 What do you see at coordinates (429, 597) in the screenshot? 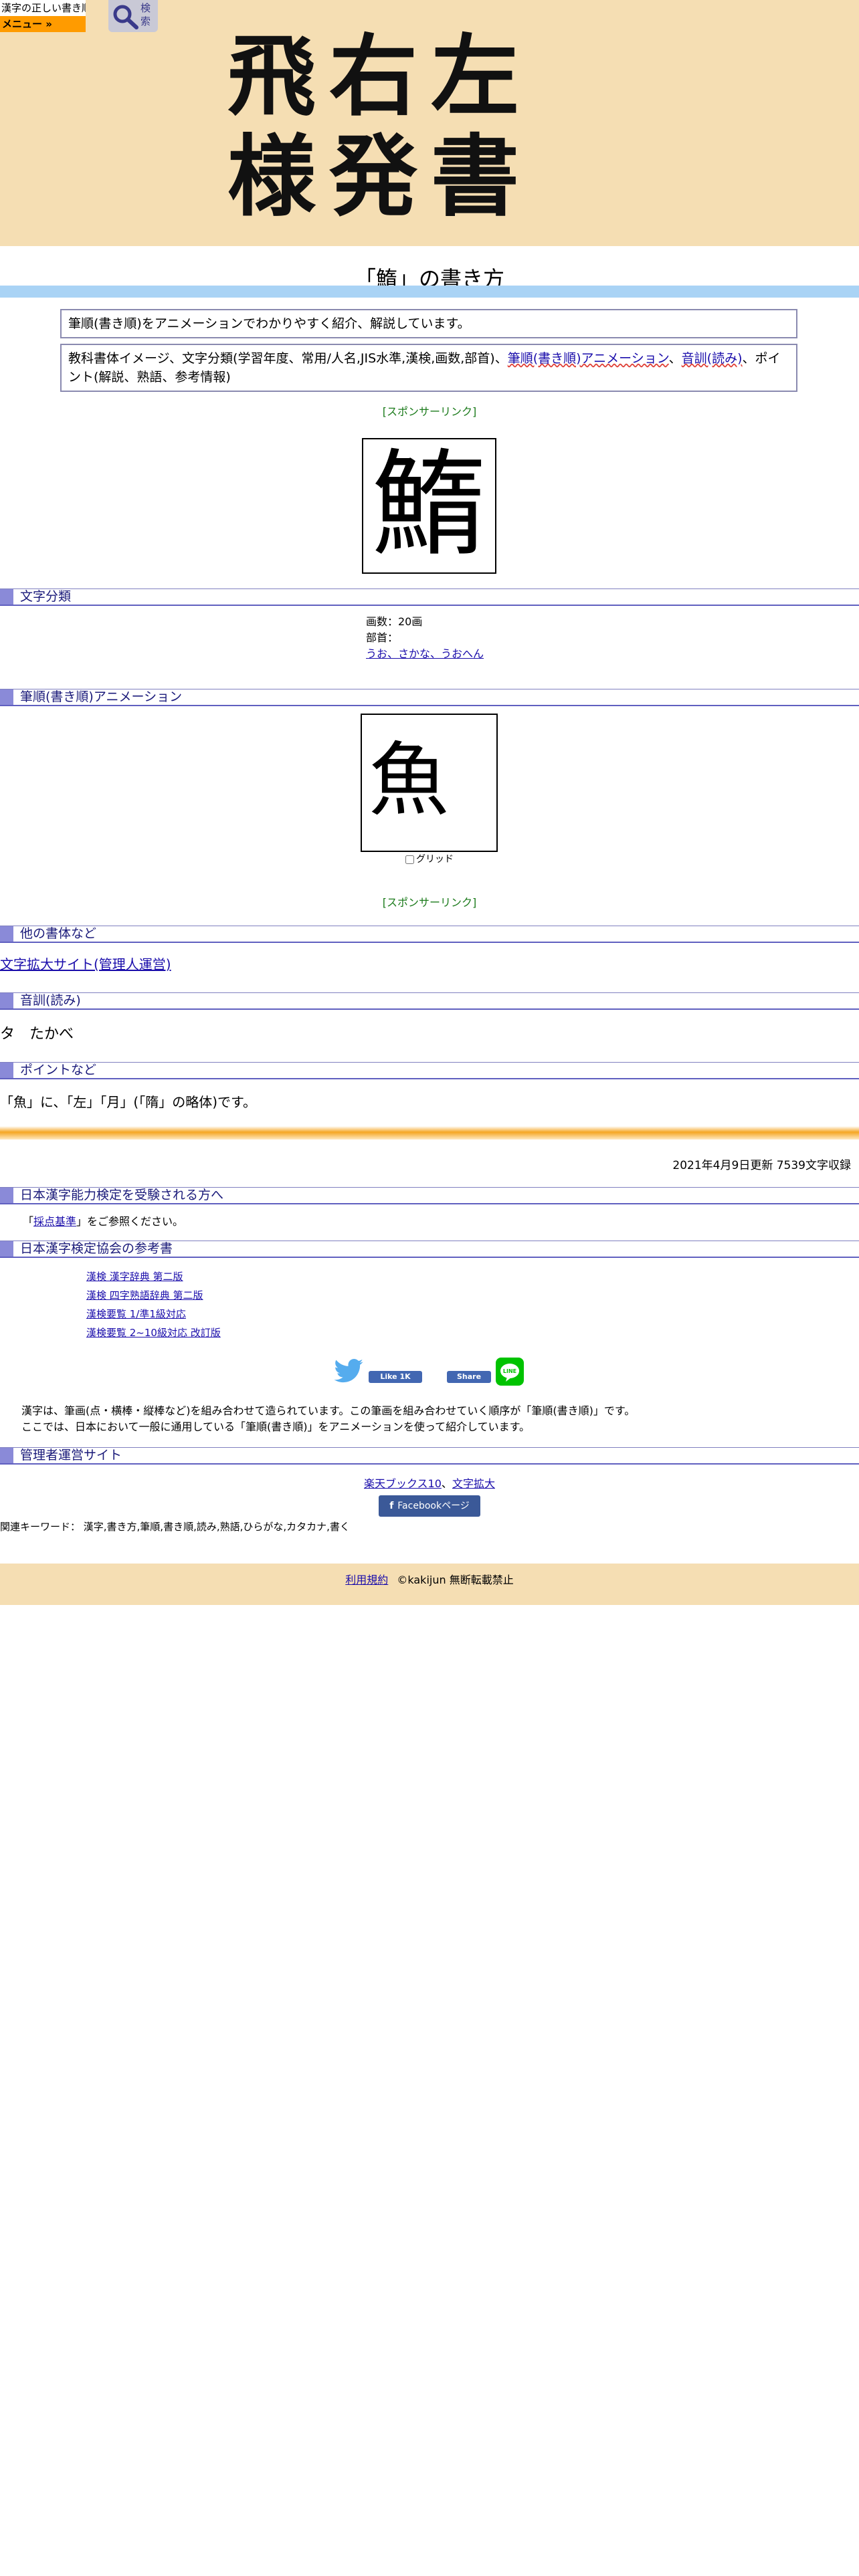
I see `section-classification: 文字分類` at bounding box center [429, 597].